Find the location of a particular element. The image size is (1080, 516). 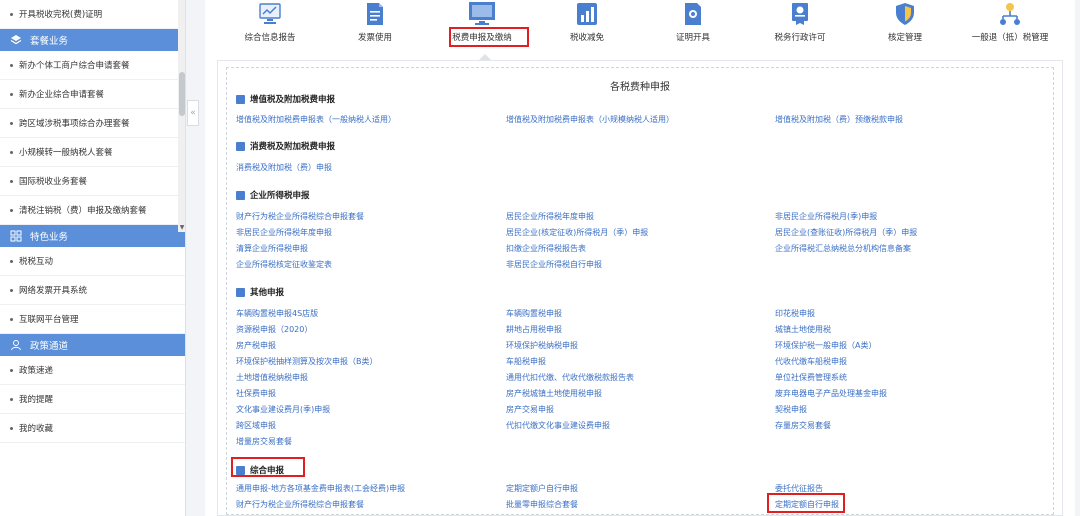

link-other-3: 资源税申报（2020） is located at coordinates (274, 329).